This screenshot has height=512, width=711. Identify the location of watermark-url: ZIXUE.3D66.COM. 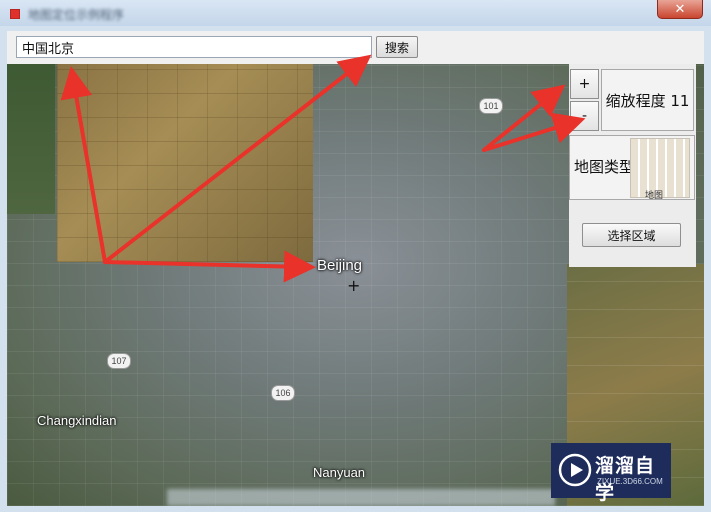
(630, 481).